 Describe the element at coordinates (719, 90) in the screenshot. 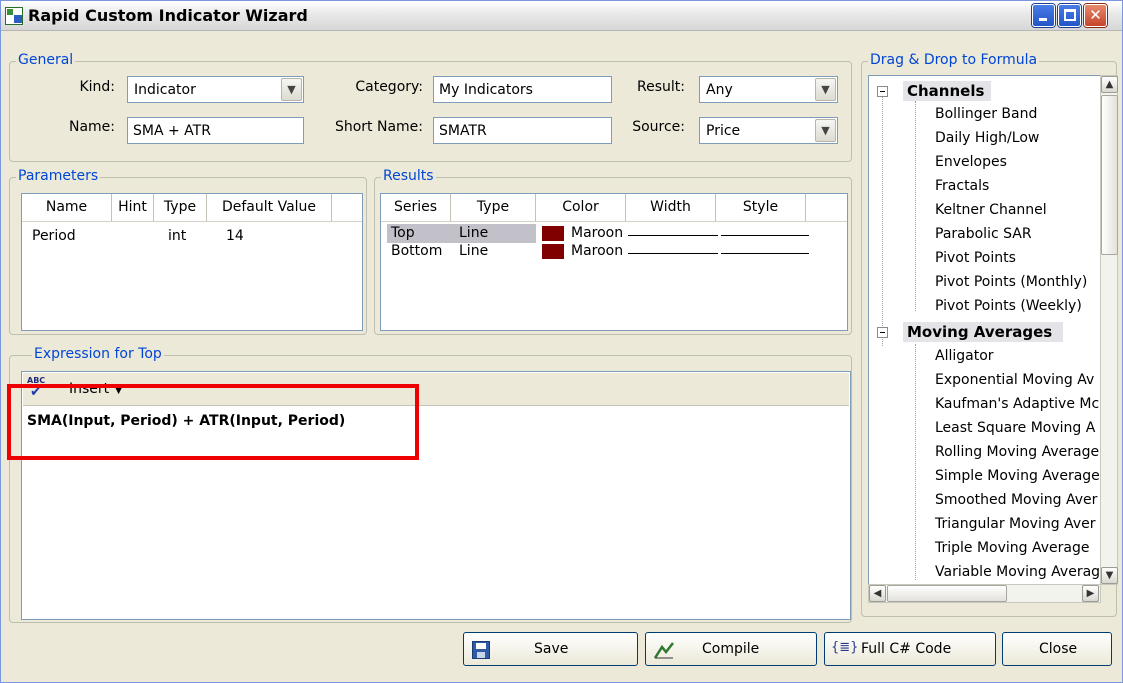

I see `result-value: Any` at that location.